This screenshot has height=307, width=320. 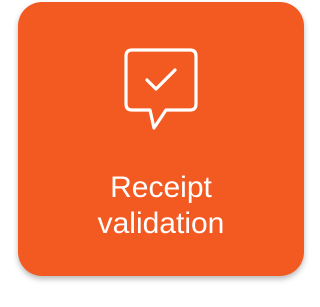 I want to click on chat-checkmark-icon, so click(x=161, y=90).